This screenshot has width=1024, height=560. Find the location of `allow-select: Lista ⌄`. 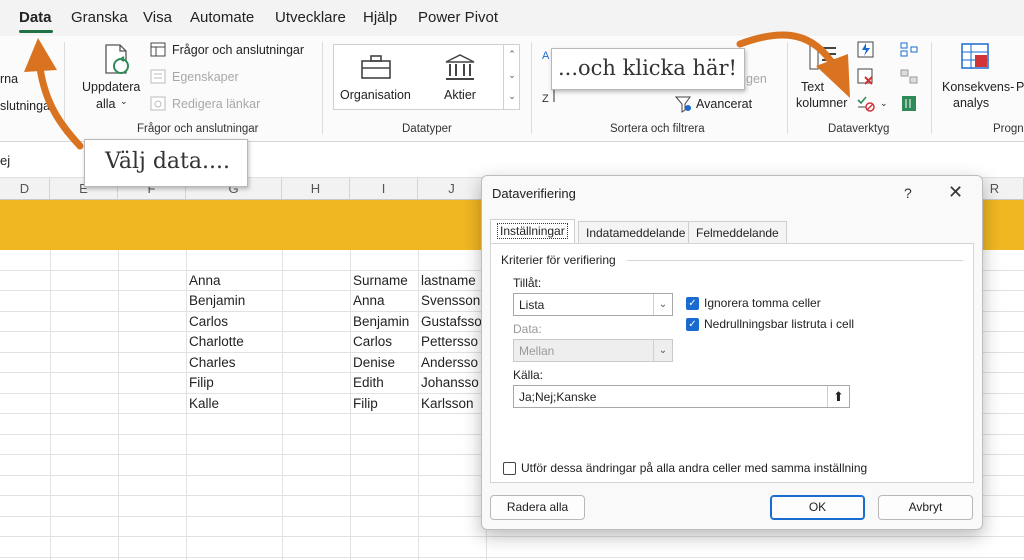

allow-select: Lista ⌄ is located at coordinates (593, 304).